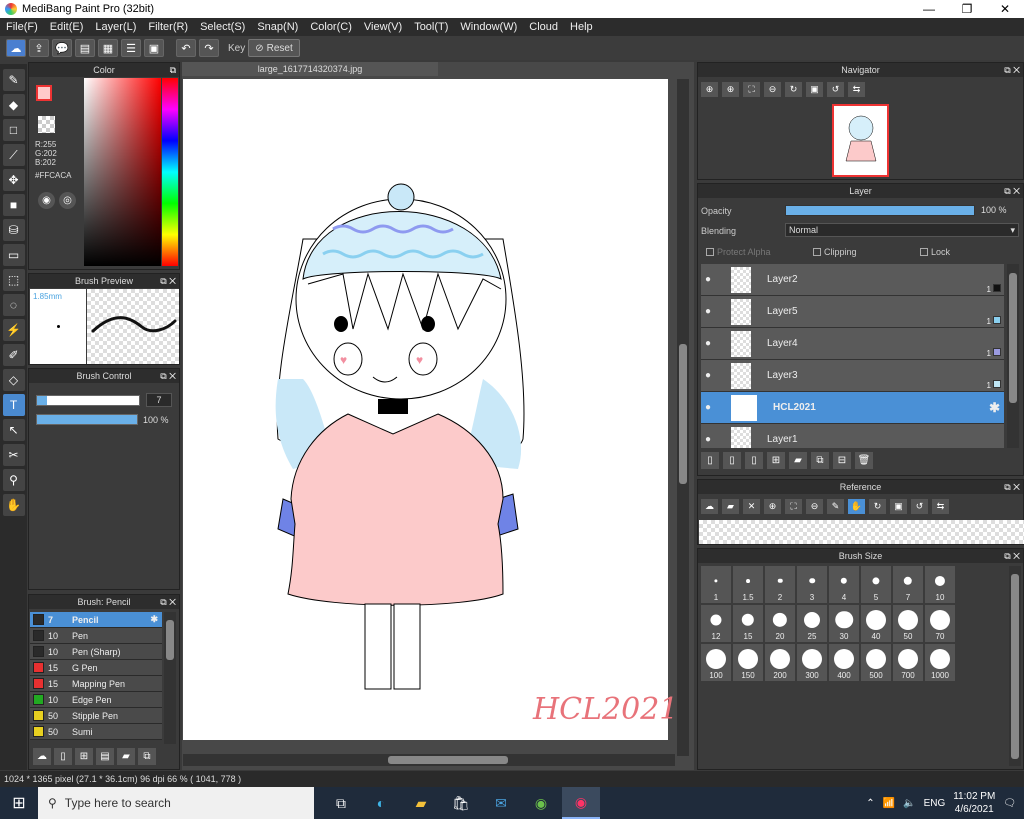  Describe the element at coordinates (842, 460) in the screenshot. I see `merge-layer-icon: ⊟` at that location.